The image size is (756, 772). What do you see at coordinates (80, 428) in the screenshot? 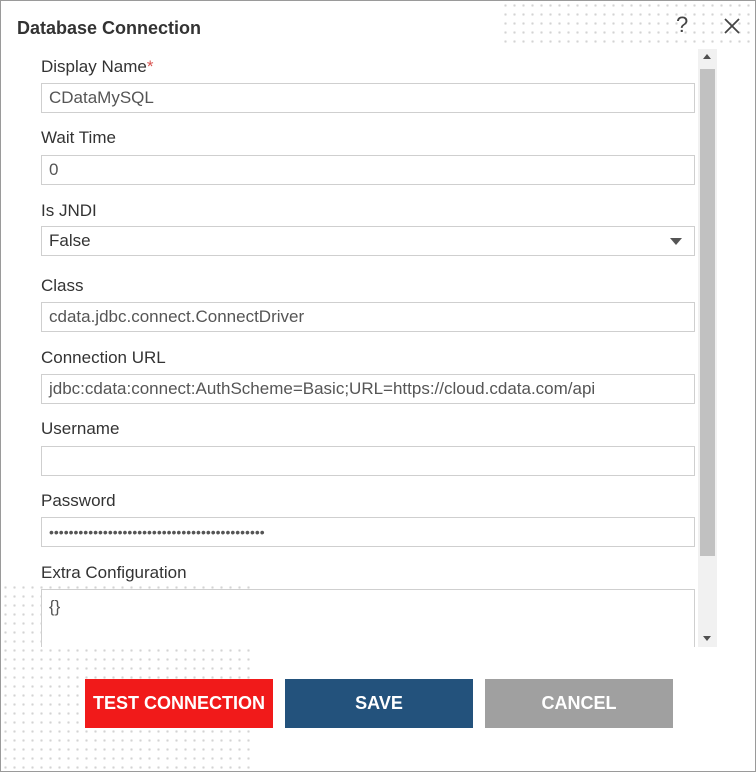
I see `username-label: Username` at bounding box center [80, 428].